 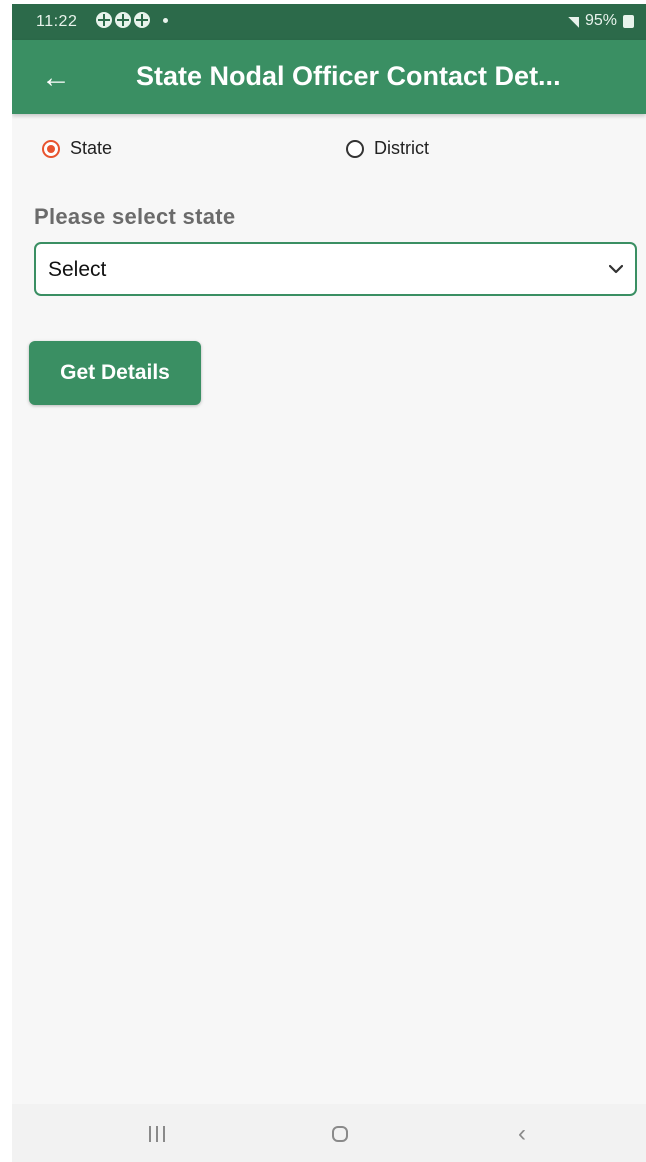 I want to click on radio-state: State, so click(x=77, y=148).